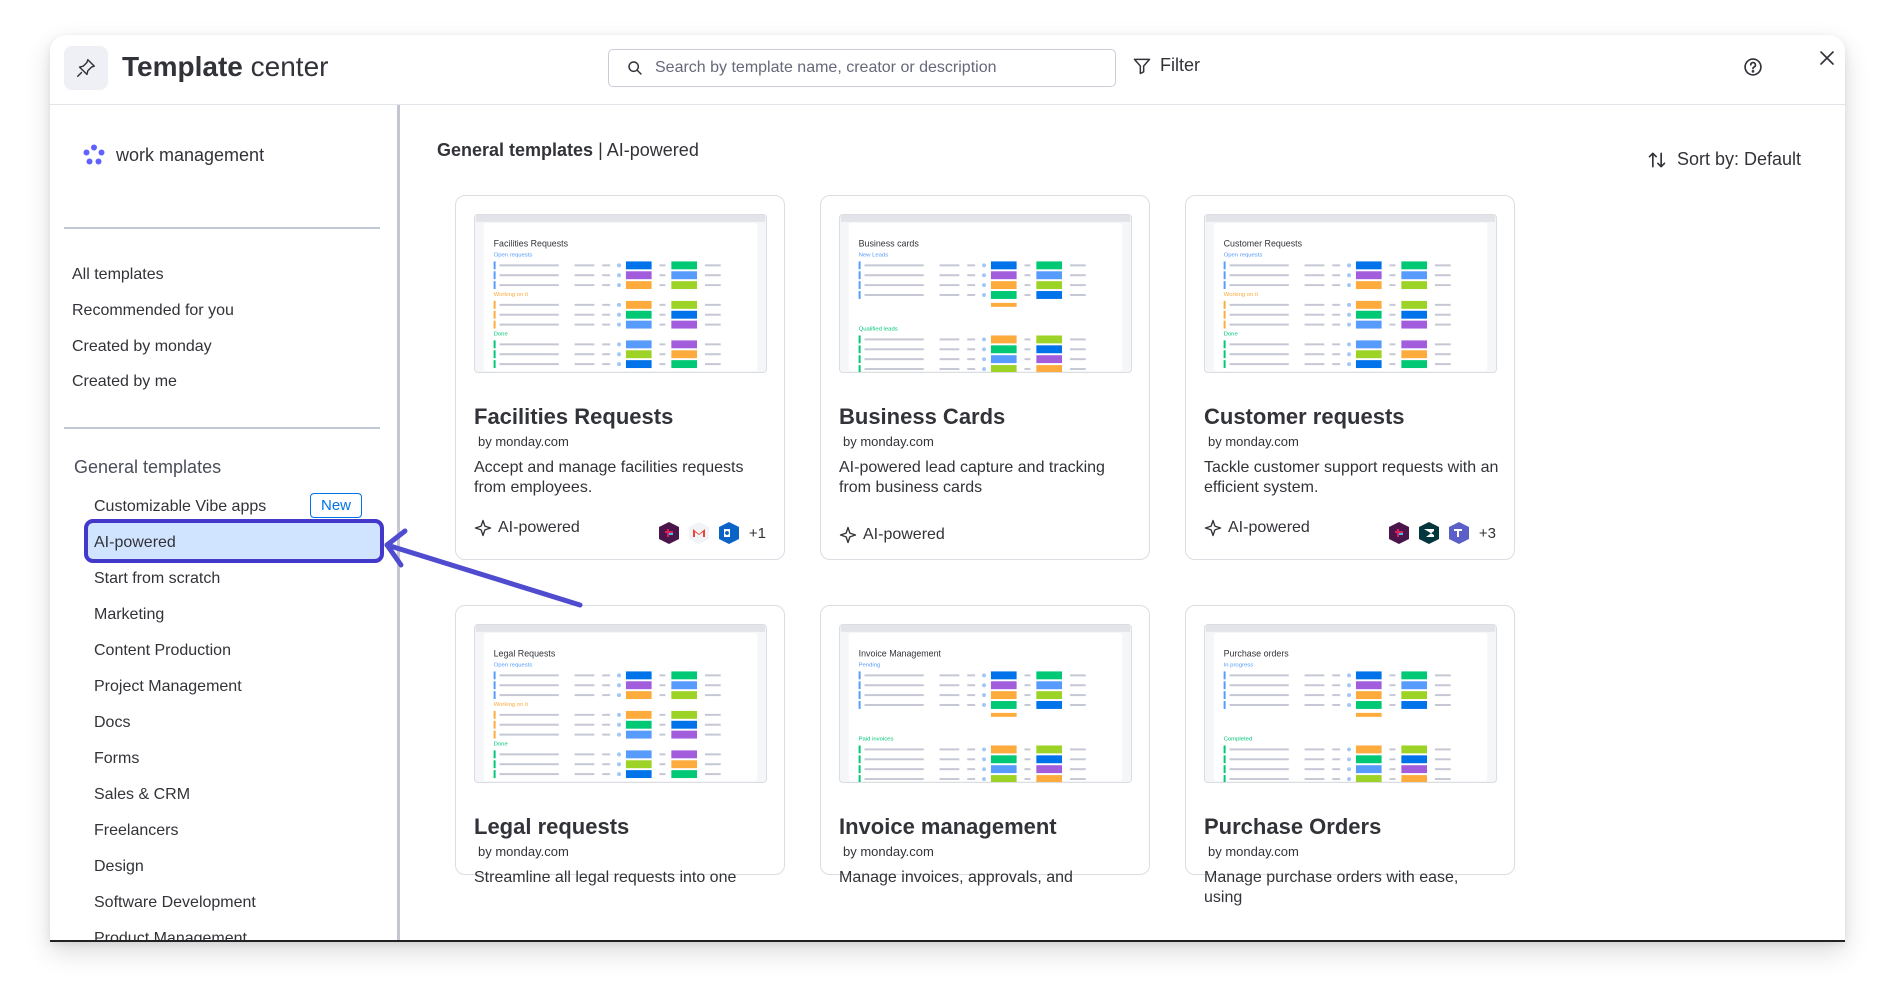 This screenshot has height=1008, width=1894. Describe the element at coordinates (874, 255) in the screenshot. I see `svg-text: New Leads` at that location.